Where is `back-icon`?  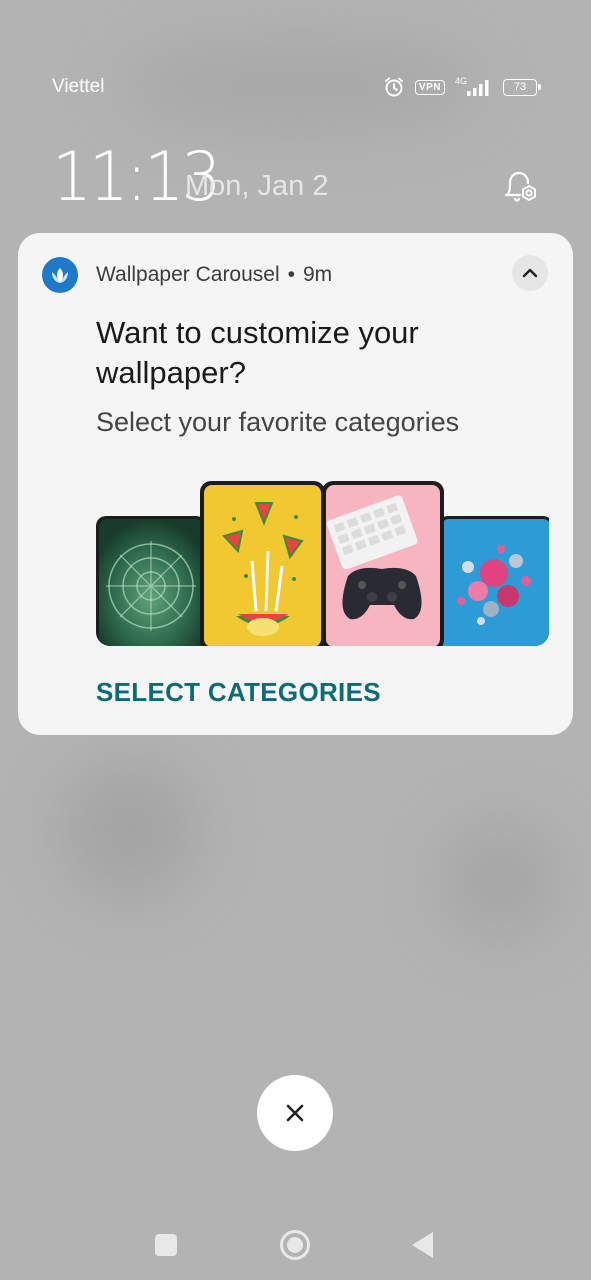 back-icon is located at coordinates (422, 1245).